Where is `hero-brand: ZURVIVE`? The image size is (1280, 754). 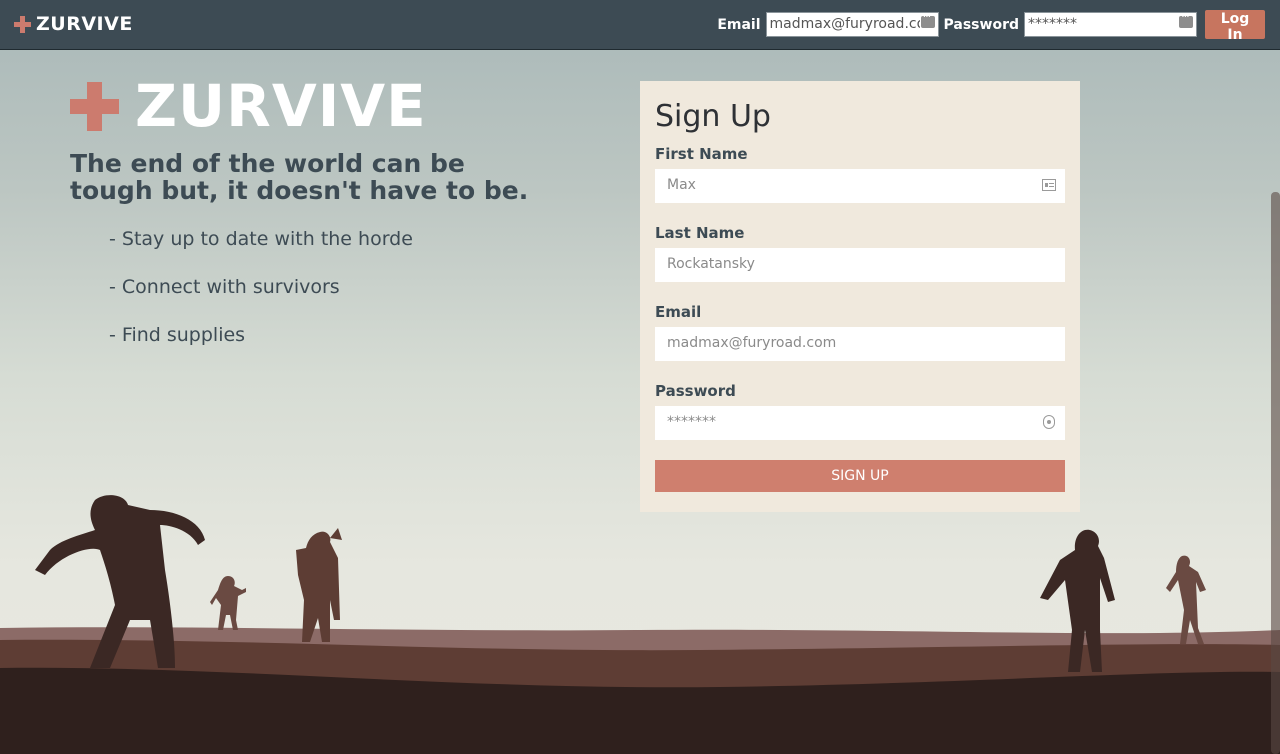
hero-brand: ZURVIVE is located at coordinates (281, 106).